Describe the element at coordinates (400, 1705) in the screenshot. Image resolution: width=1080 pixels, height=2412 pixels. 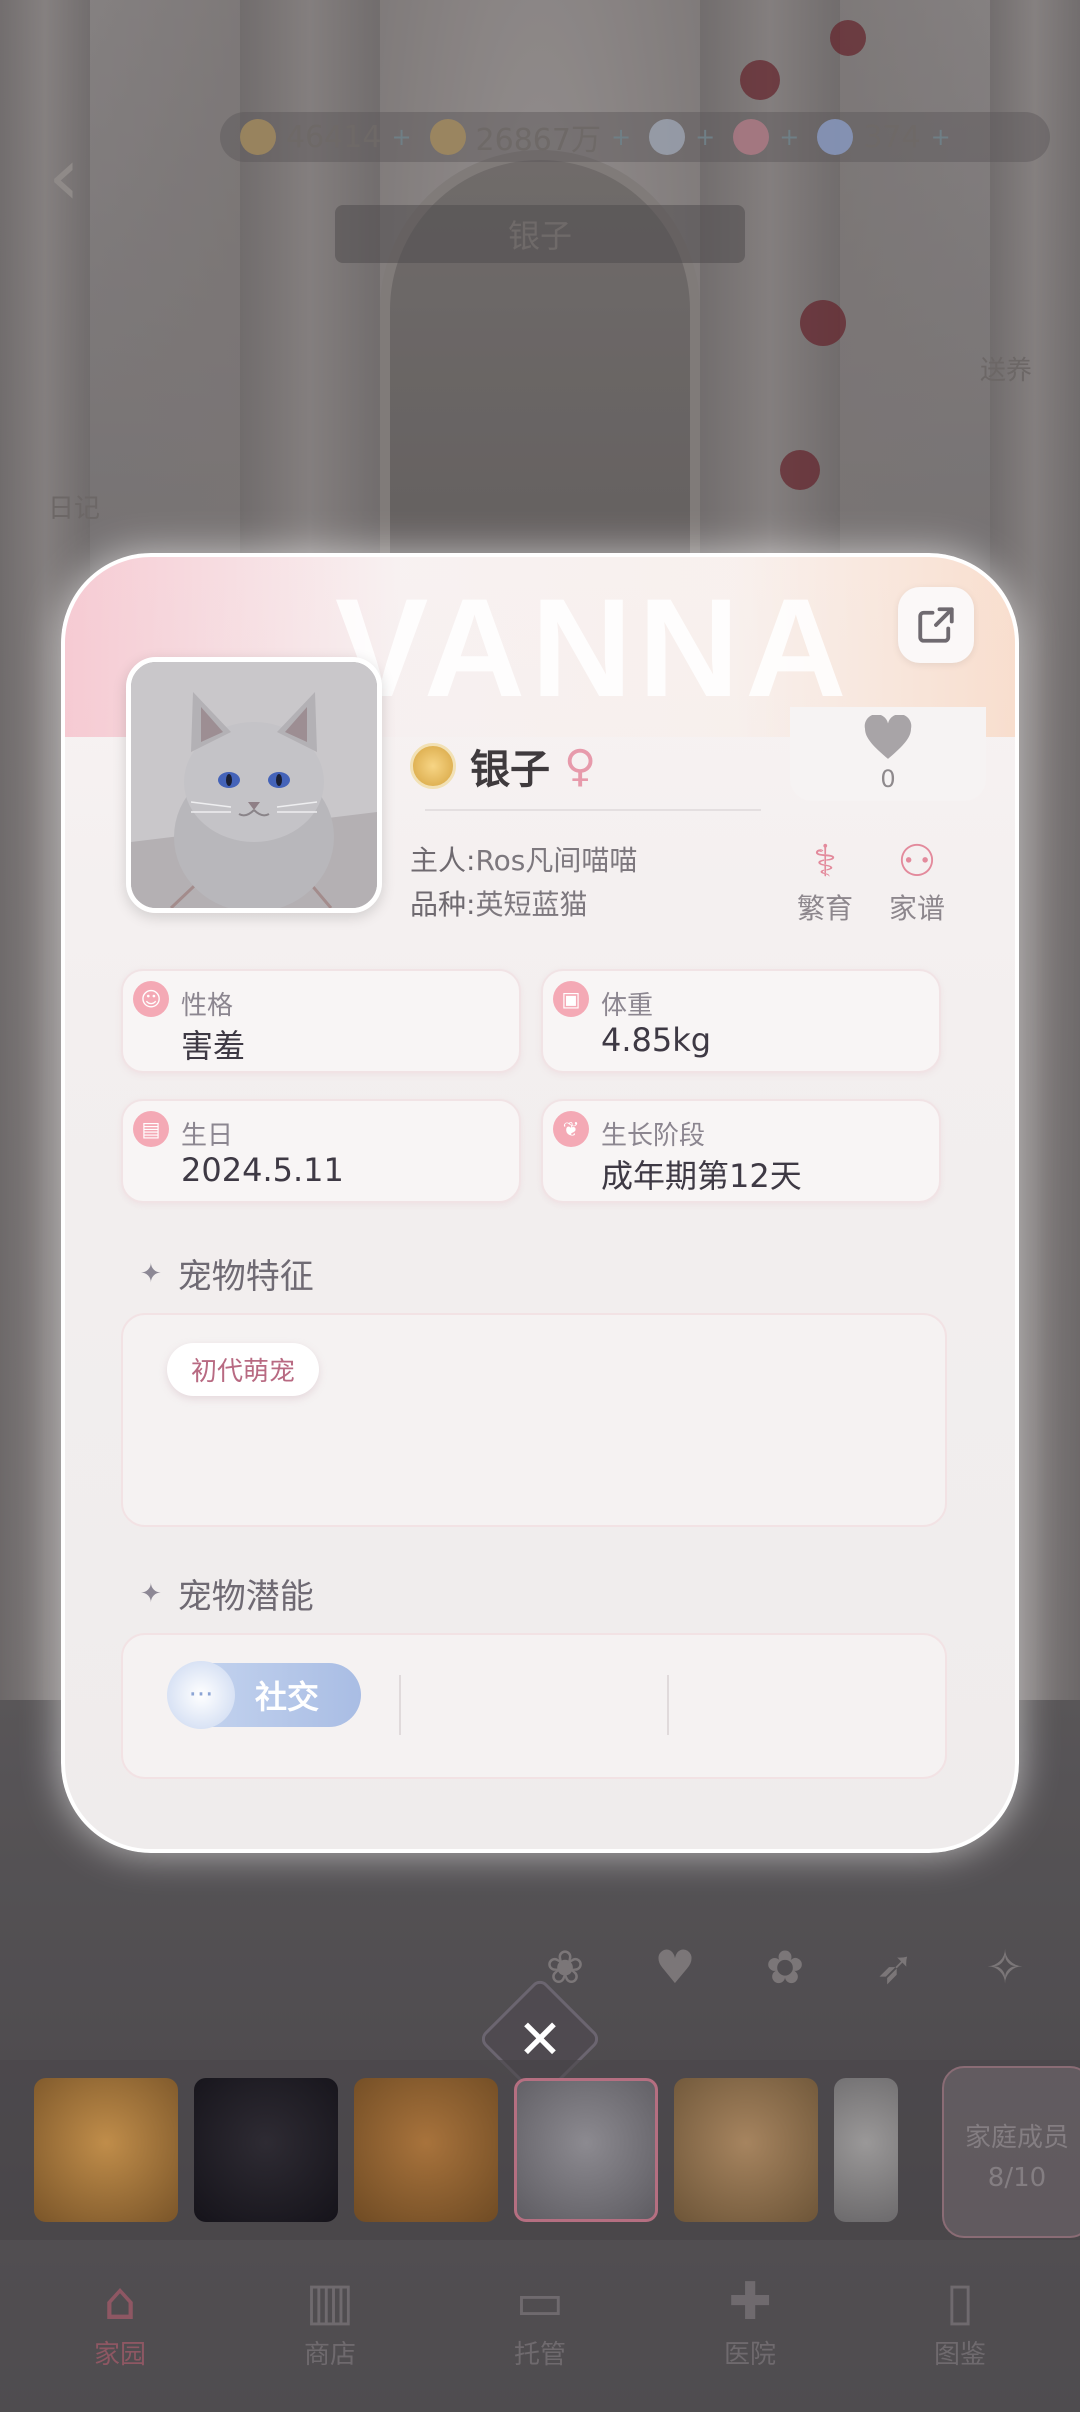
I see `slot-divider` at that location.